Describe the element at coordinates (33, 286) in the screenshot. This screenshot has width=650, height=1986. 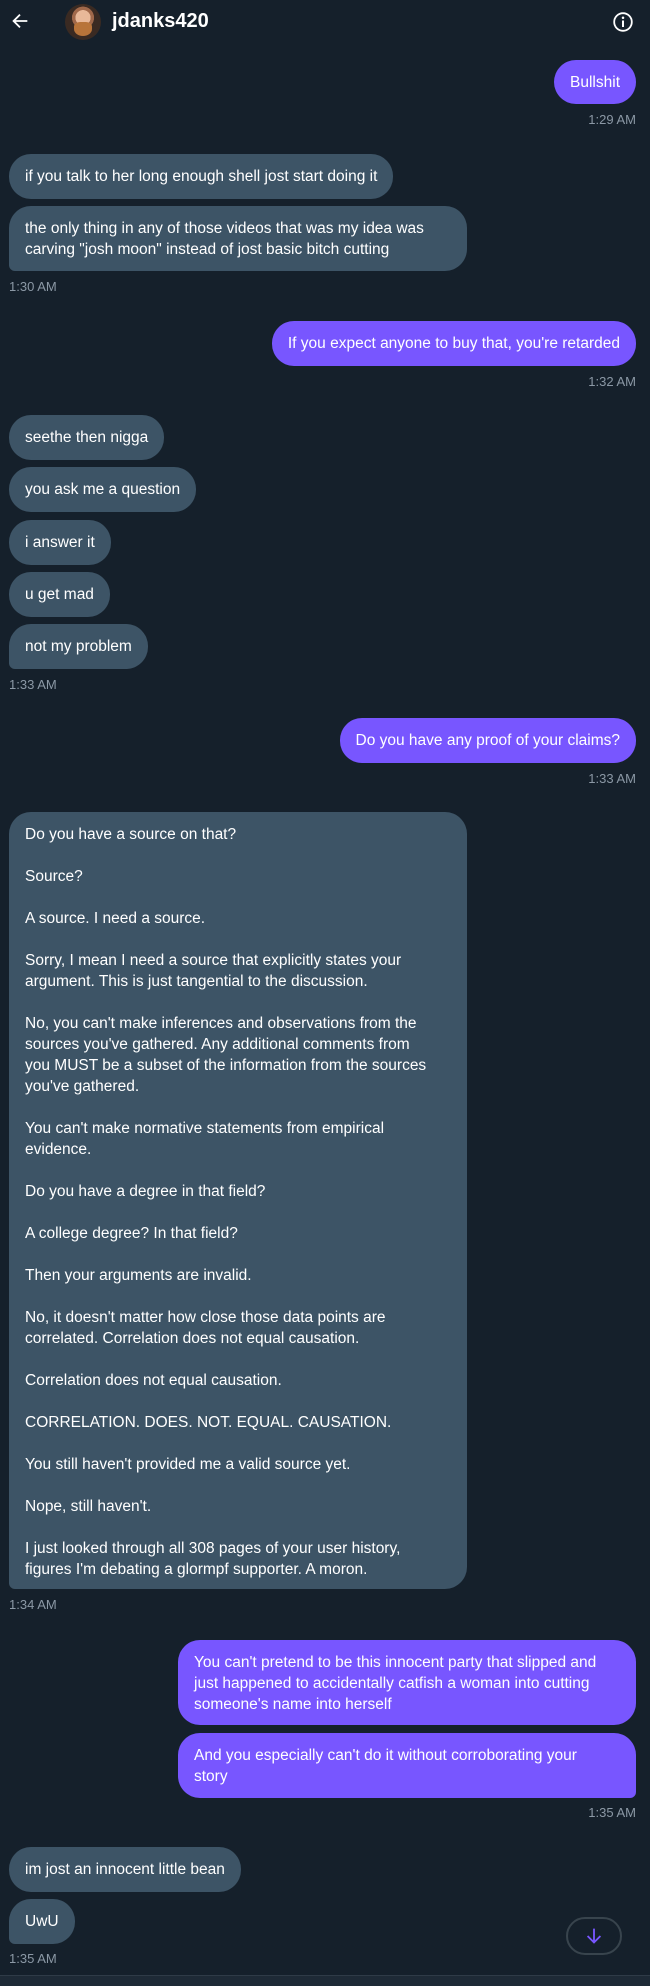
I see `message-timestamp: 1:30 AM` at that location.